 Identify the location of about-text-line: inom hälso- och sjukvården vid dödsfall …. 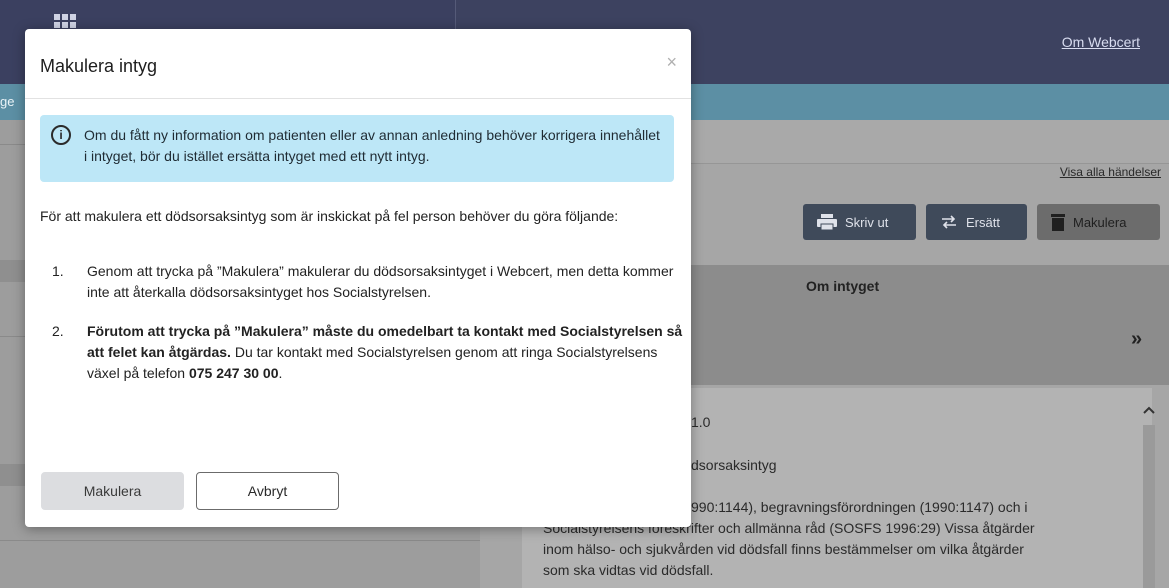
(783, 549).